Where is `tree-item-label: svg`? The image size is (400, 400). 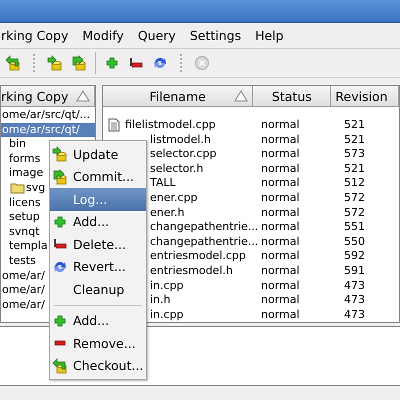
tree-item-label: svg is located at coordinates (36, 188).